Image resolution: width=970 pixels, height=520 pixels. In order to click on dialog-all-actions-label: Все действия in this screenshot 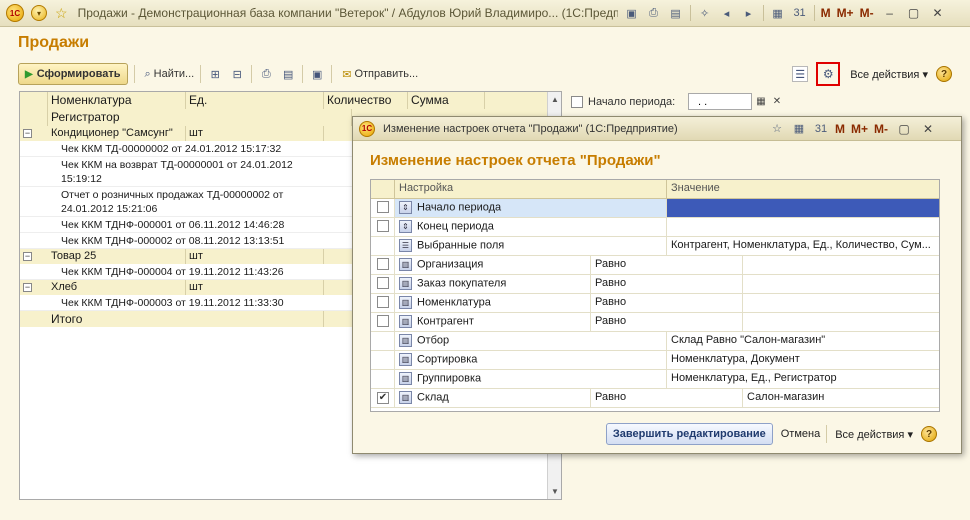, I will do `click(870, 434)`.